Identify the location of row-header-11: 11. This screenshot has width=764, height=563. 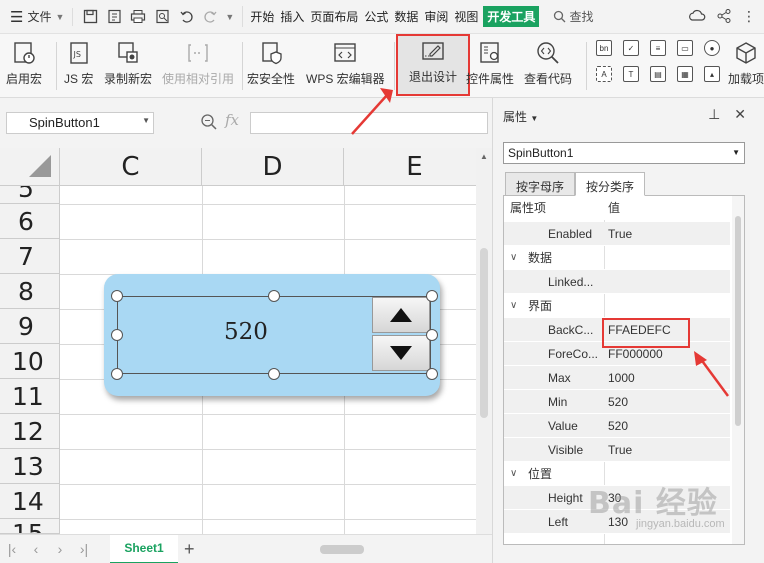
(30, 396).